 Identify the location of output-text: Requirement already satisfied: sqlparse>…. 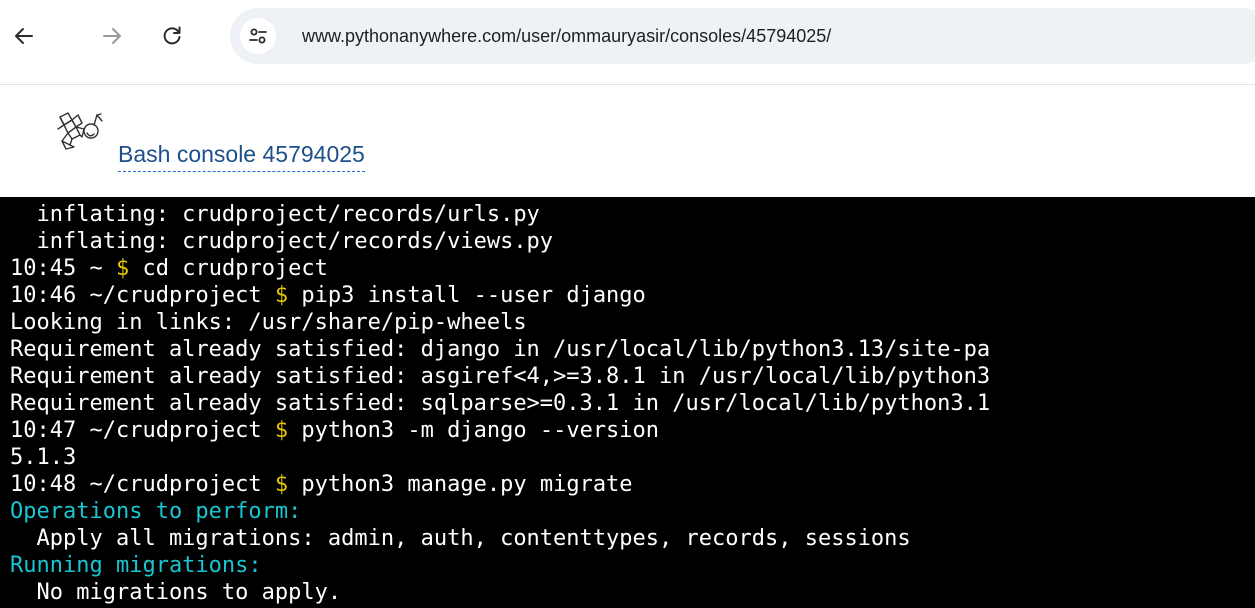
(500, 403).